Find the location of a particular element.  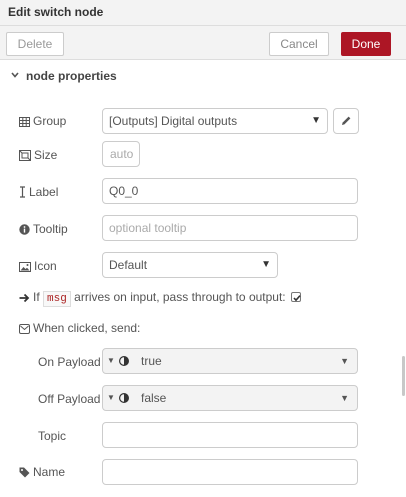

check-icon is located at coordinates (297, 298).